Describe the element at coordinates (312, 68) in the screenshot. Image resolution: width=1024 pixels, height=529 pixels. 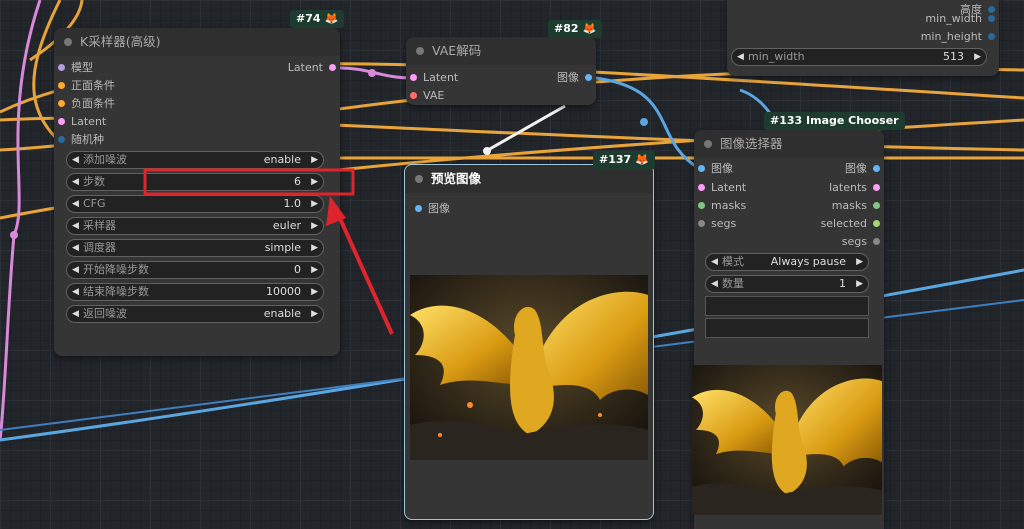
I see `output-slot-latent: Latent` at that location.